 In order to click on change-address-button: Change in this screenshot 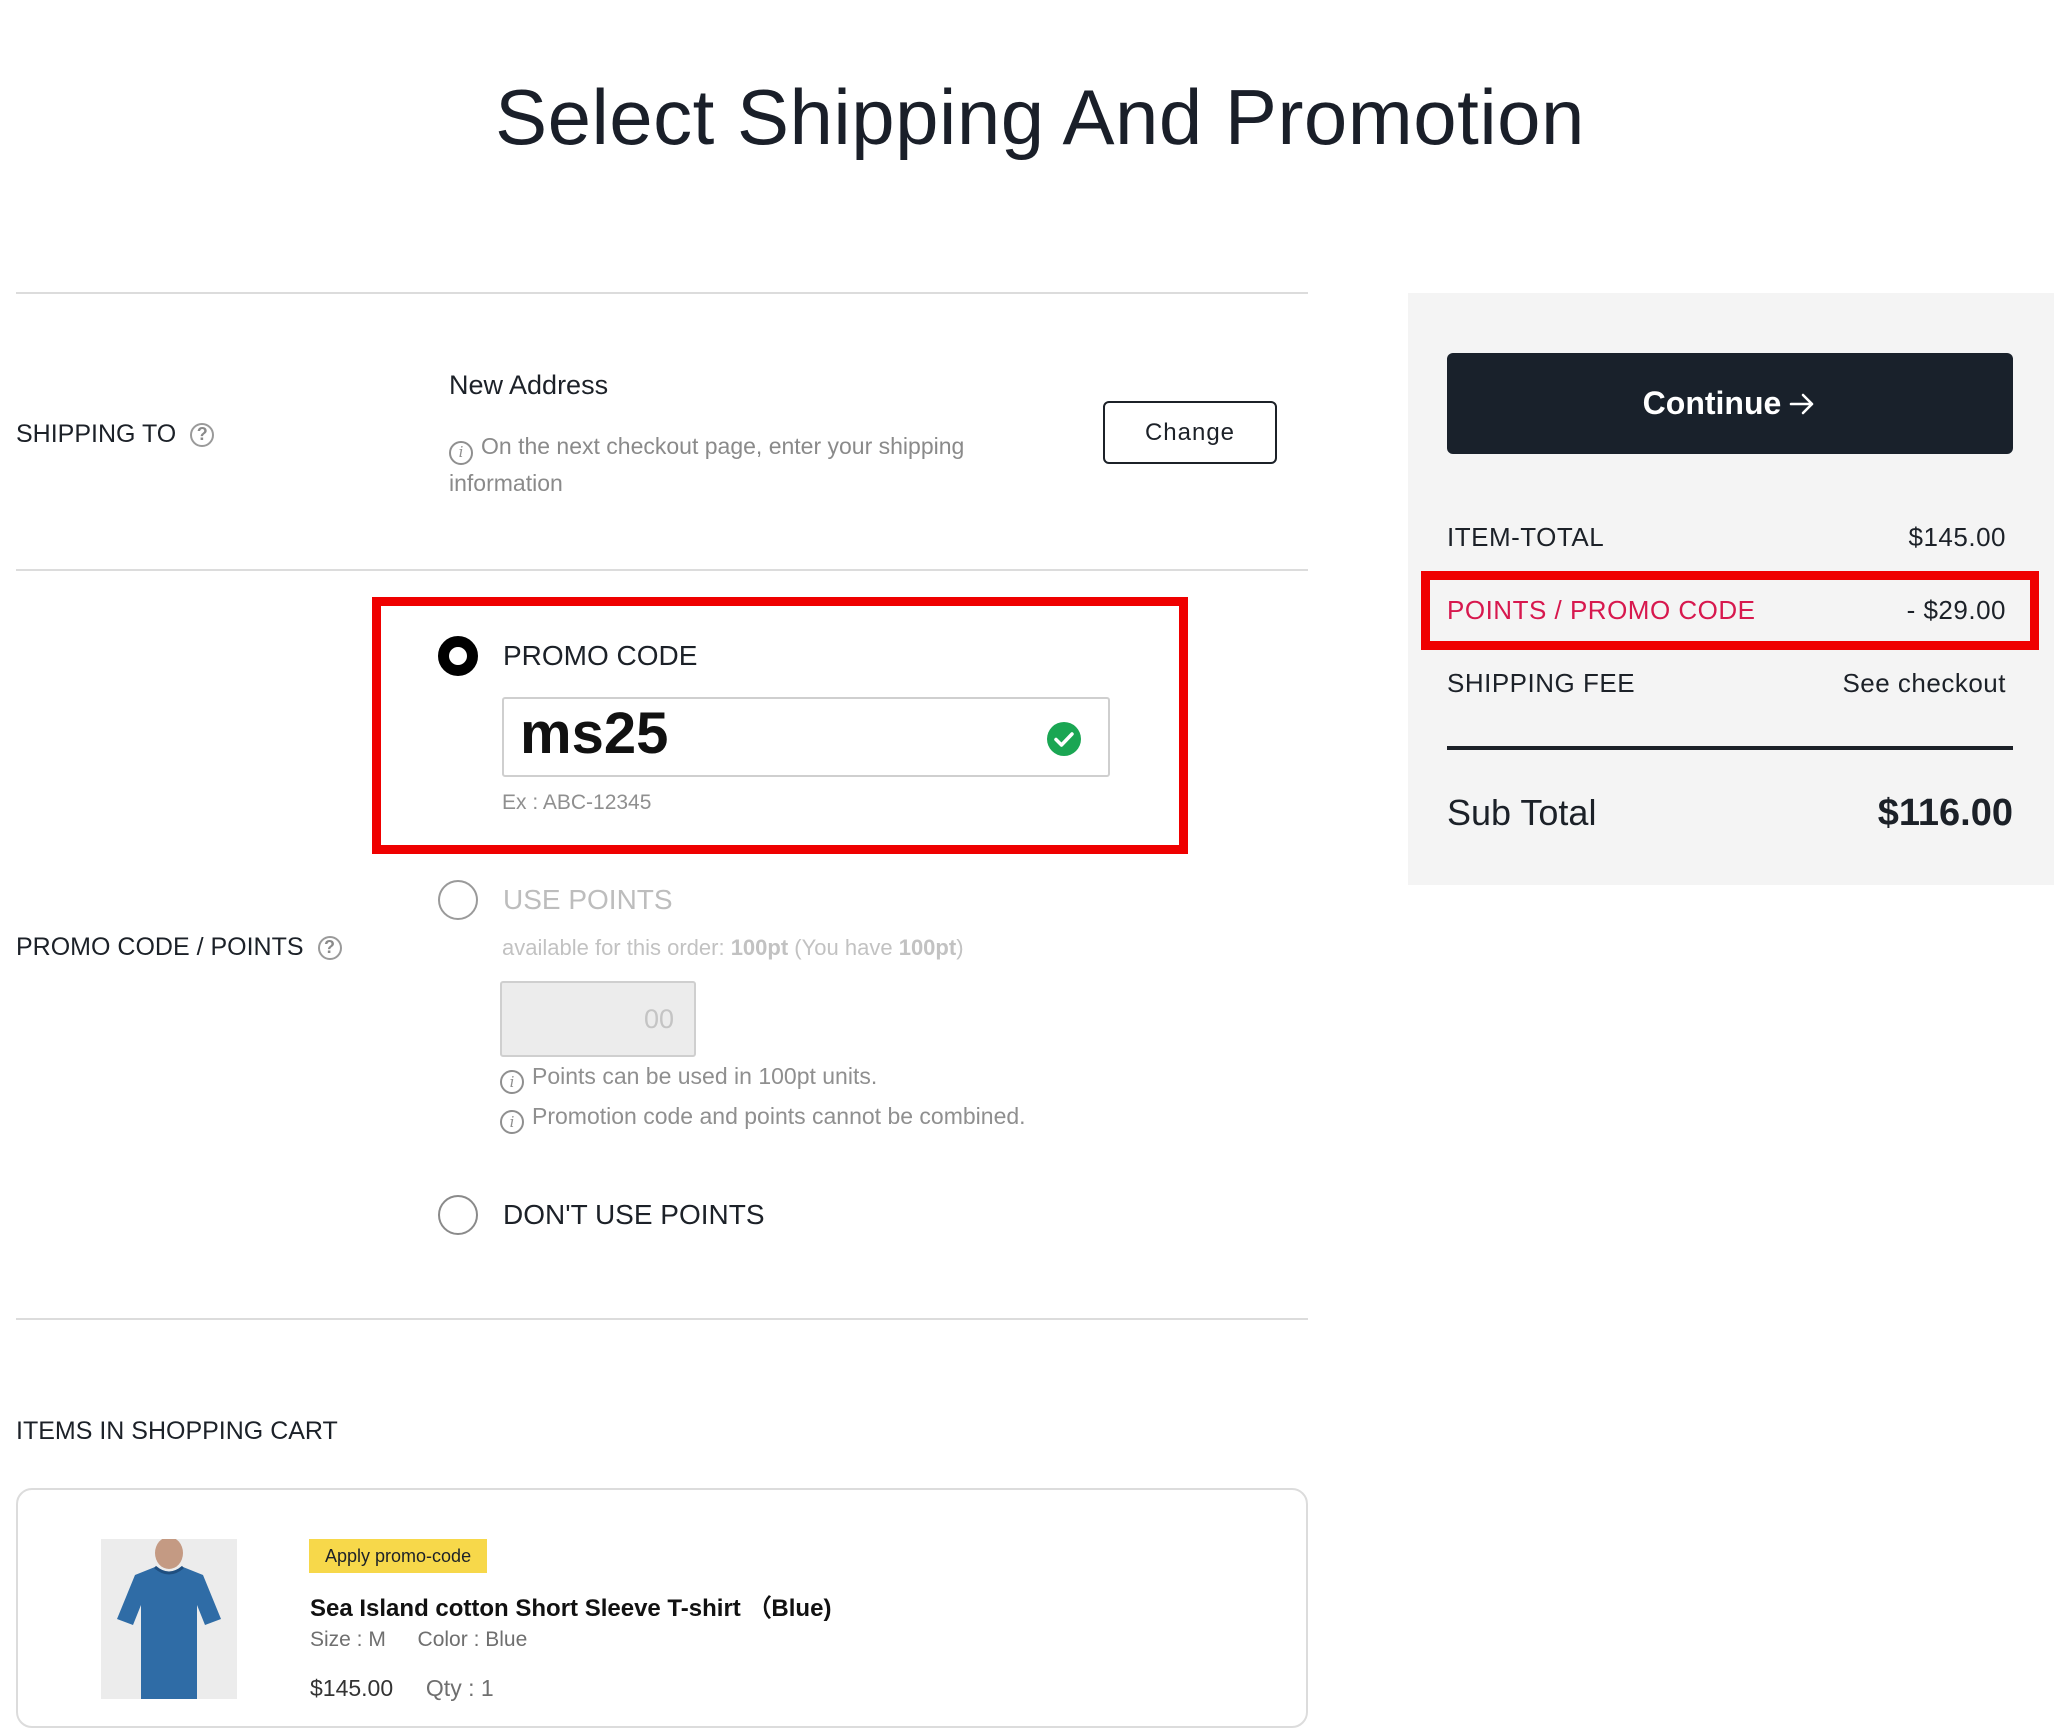, I will do `click(1190, 432)`.